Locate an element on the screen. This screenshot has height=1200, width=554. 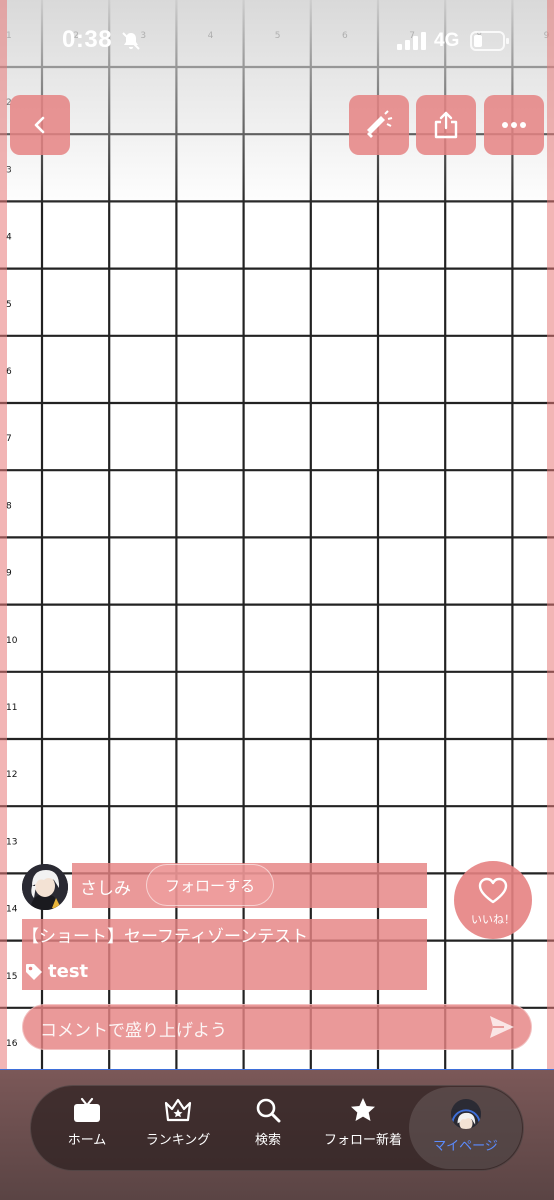
status-bar: 0:38 4G is located at coordinates (277, 40).